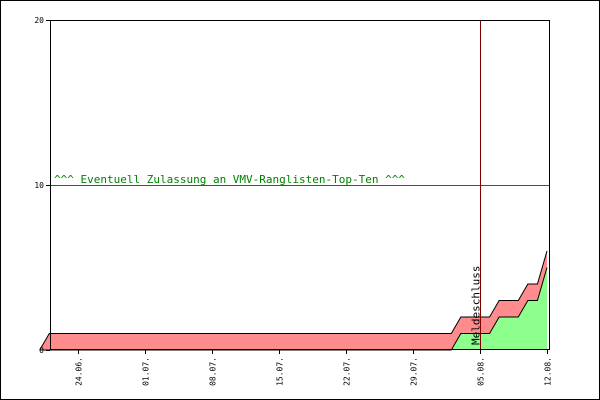 The image size is (600, 400). I want to click on vertical-marker-label: Meldeschluss, so click(476, 305).